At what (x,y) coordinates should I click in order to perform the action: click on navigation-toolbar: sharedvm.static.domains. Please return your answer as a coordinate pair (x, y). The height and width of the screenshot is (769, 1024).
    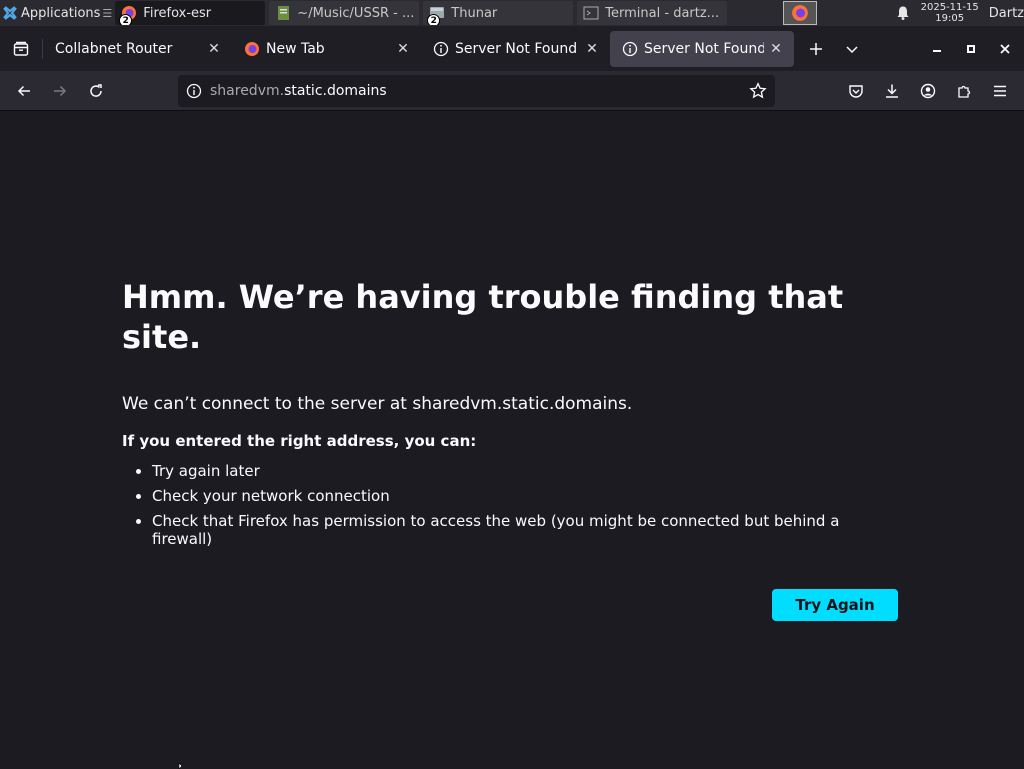
    Looking at the image, I should click on (512, 91).